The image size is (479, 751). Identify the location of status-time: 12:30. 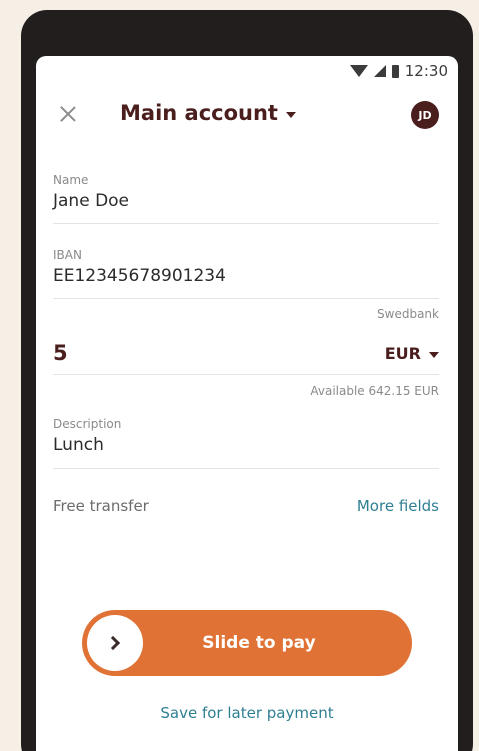
(426, 71).